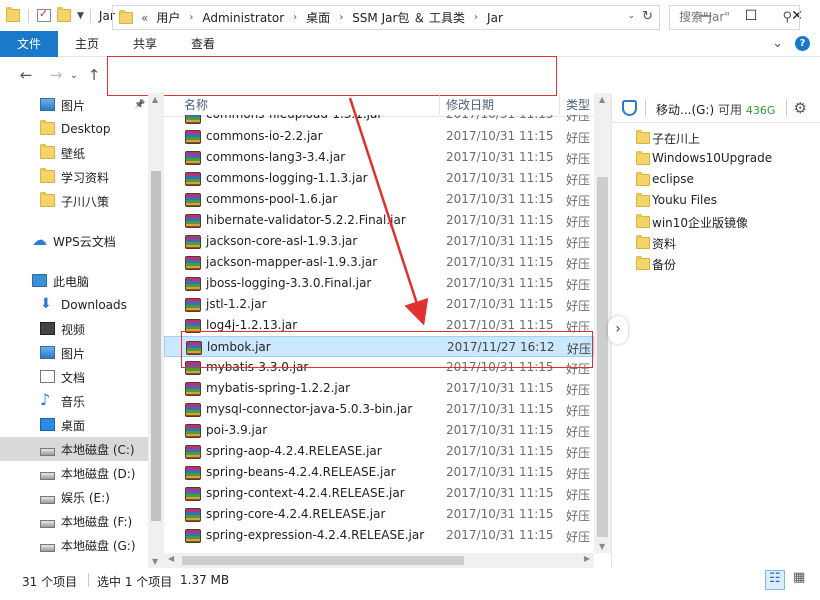 The height and width of the screenshot is (600, 820). I want to click on navigation-pane-scrollbar: ▲ ▼, so click(156, 330).